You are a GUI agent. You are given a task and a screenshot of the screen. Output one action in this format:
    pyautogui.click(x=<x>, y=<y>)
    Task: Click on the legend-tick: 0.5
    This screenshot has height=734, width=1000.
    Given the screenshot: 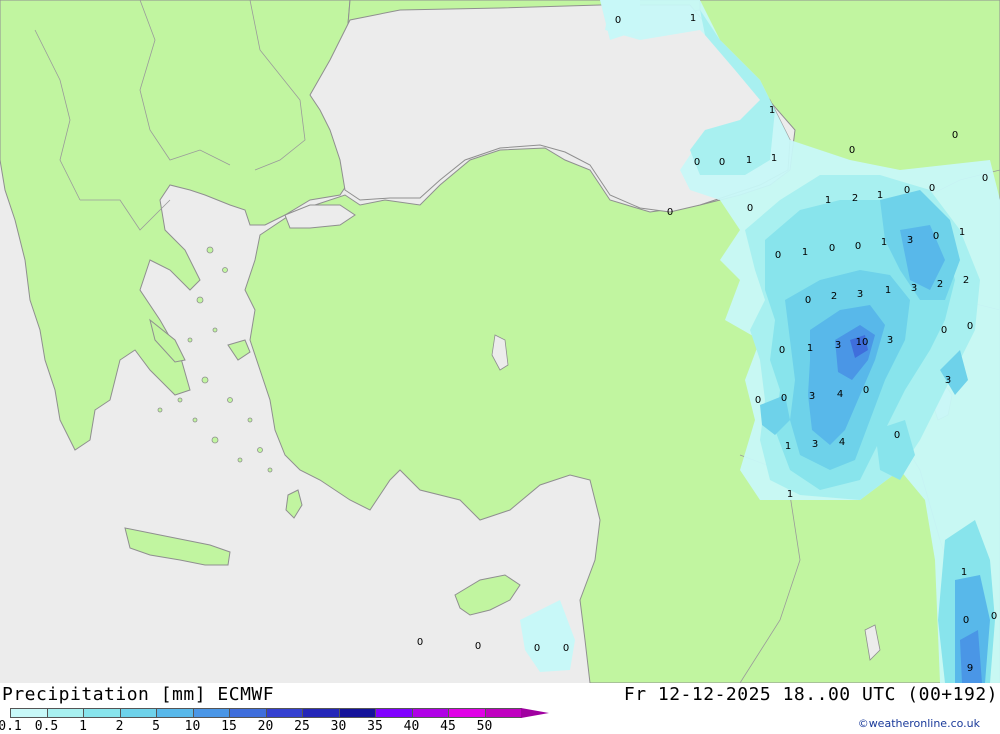 What is the action you would take?
    pyautogui.click(x=46, y=726)
    